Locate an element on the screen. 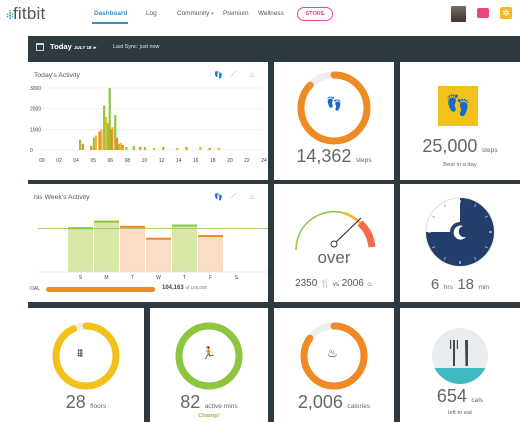 The height and width of the screenshot is (422, 520). nav-log: Log is located at coordinates (151, 13).